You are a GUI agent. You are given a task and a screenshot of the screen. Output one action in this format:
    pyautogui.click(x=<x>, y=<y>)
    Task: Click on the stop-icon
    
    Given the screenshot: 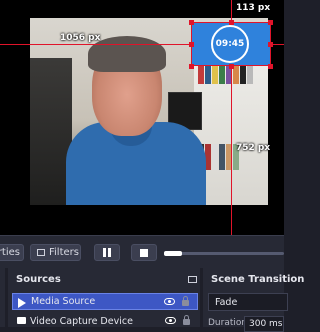 What is the action you would take?
    pyautogui.click(x=144, y=252)
    